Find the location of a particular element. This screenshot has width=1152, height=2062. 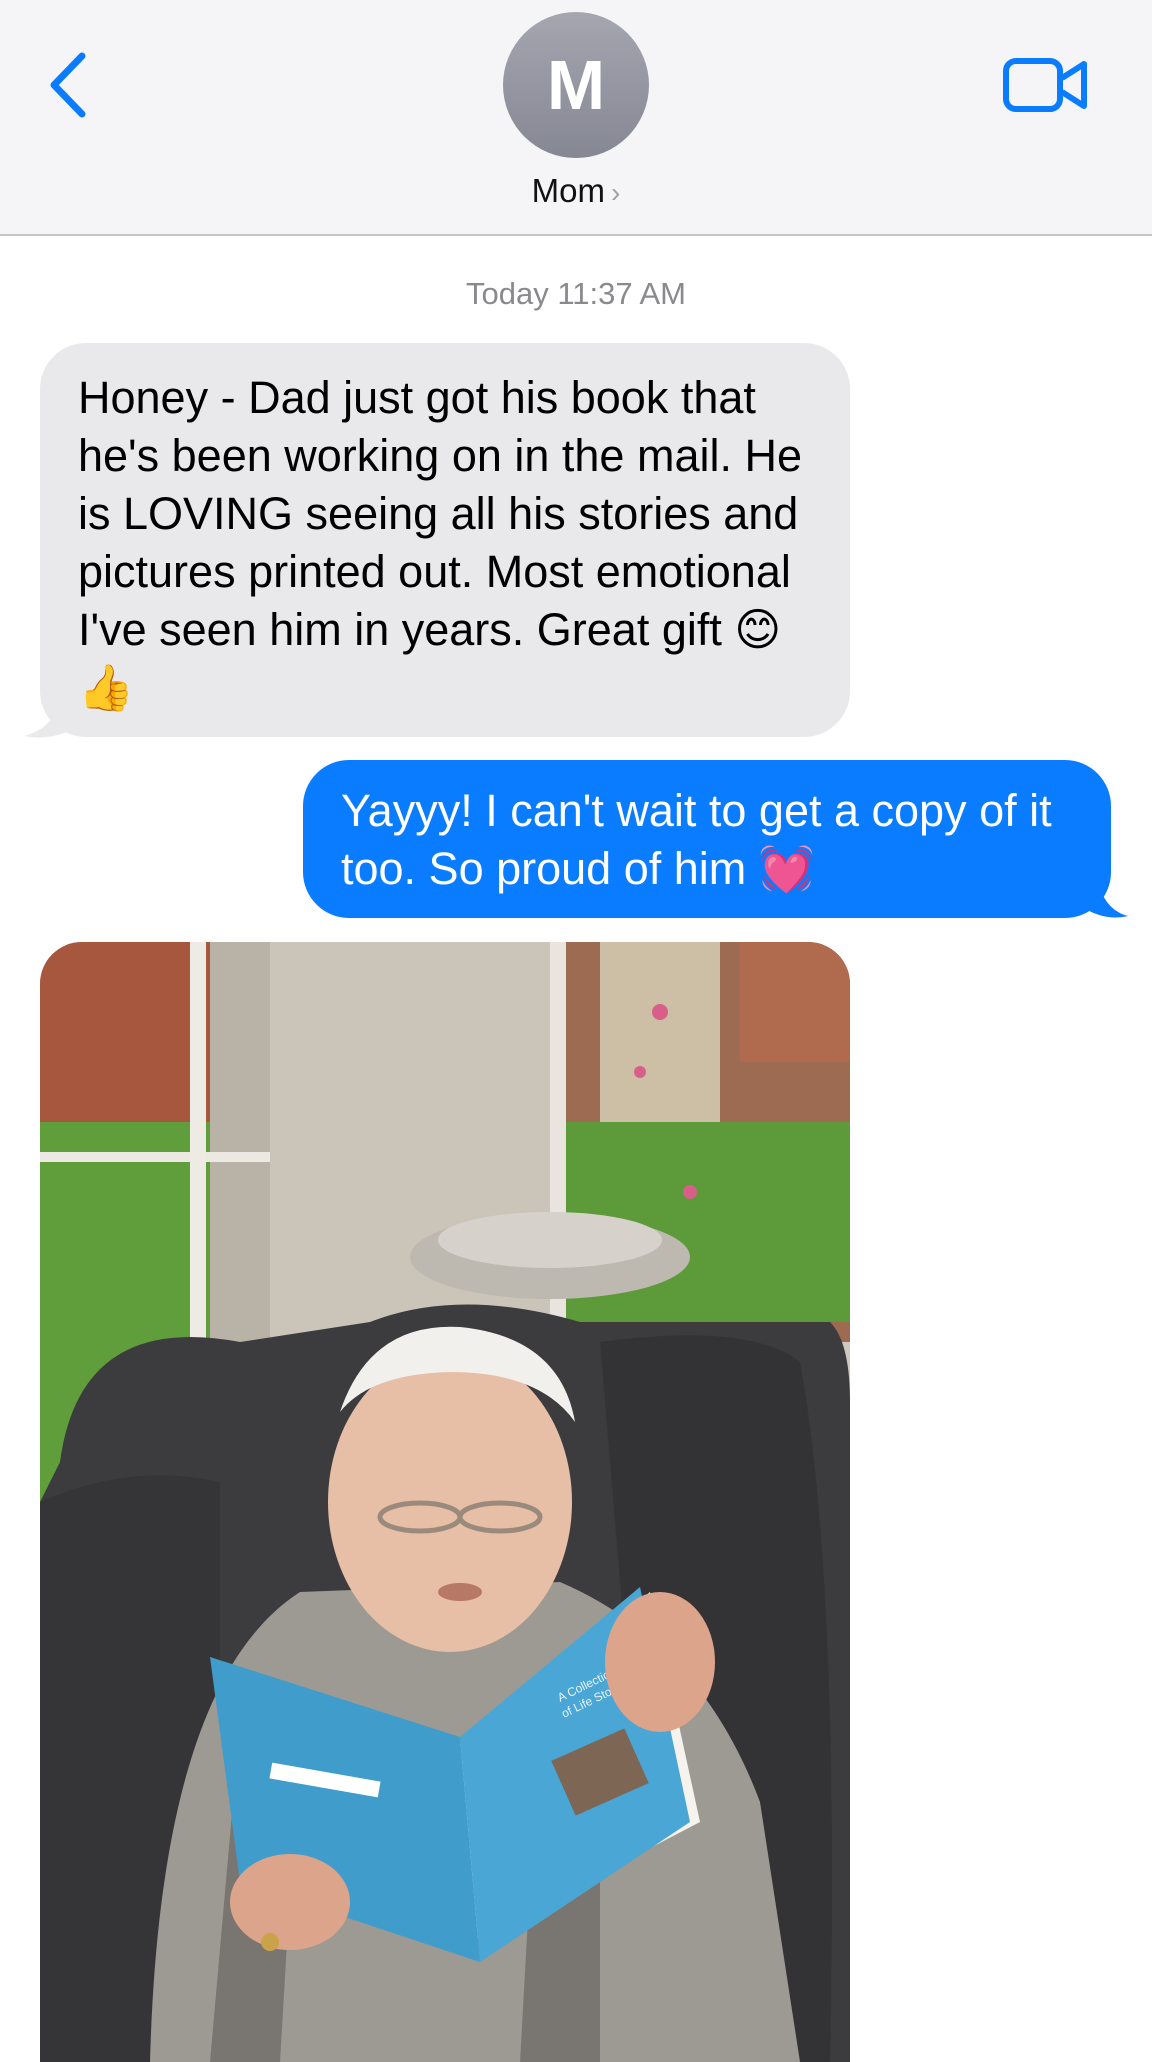

chevron-right-icon: › is located at coordinates (616, 192).